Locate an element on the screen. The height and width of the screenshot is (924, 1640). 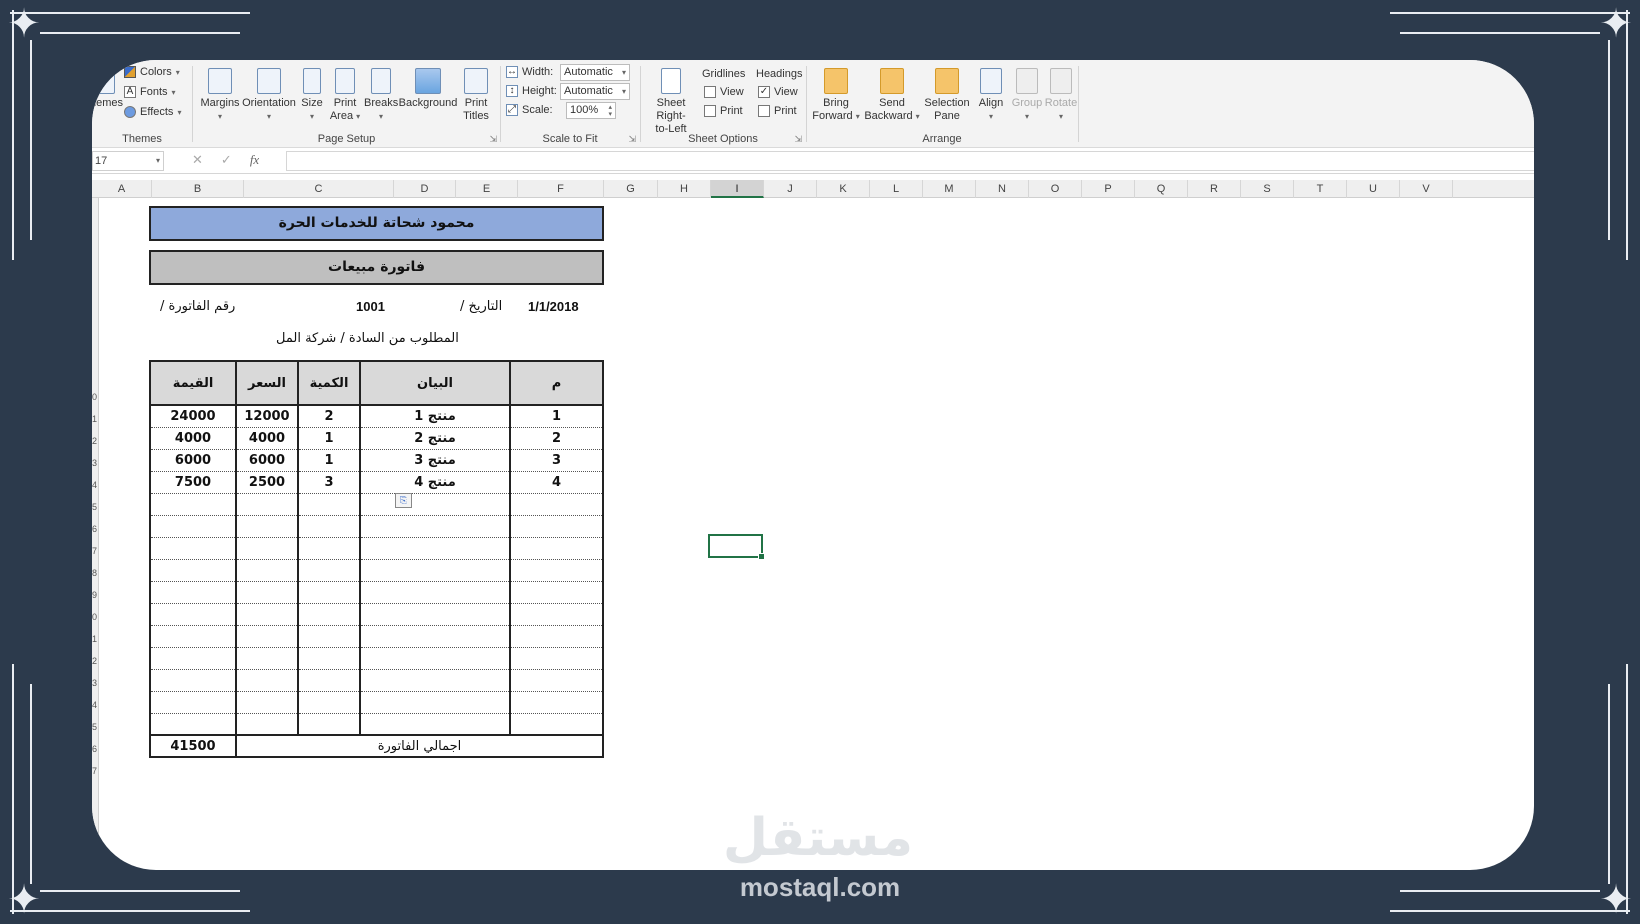
column-header: Q is located at coordinates (1161, 189).